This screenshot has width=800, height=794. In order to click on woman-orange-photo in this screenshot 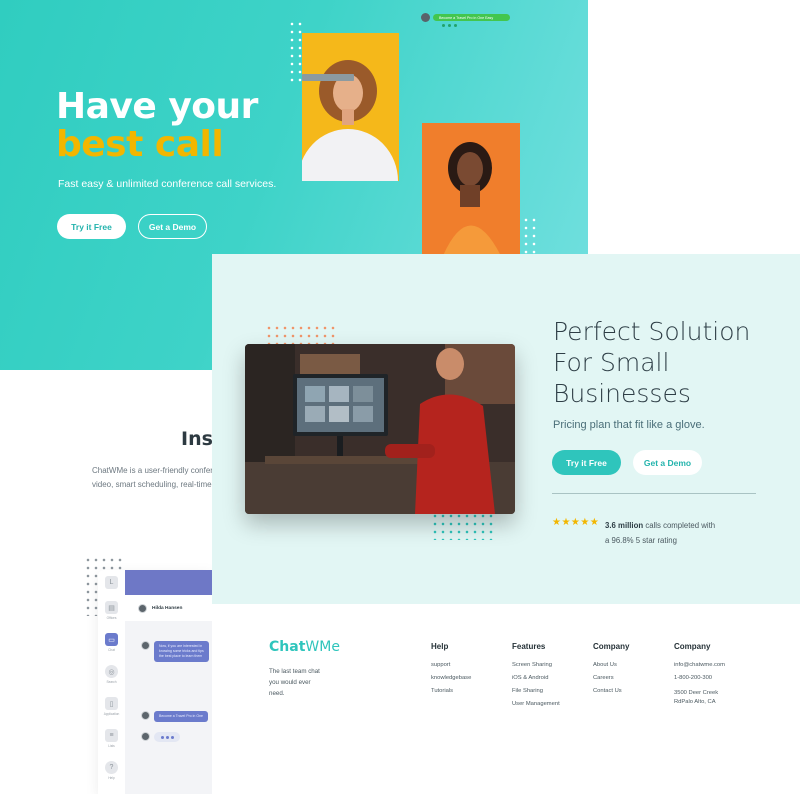, I will do `click(471, 190)`.